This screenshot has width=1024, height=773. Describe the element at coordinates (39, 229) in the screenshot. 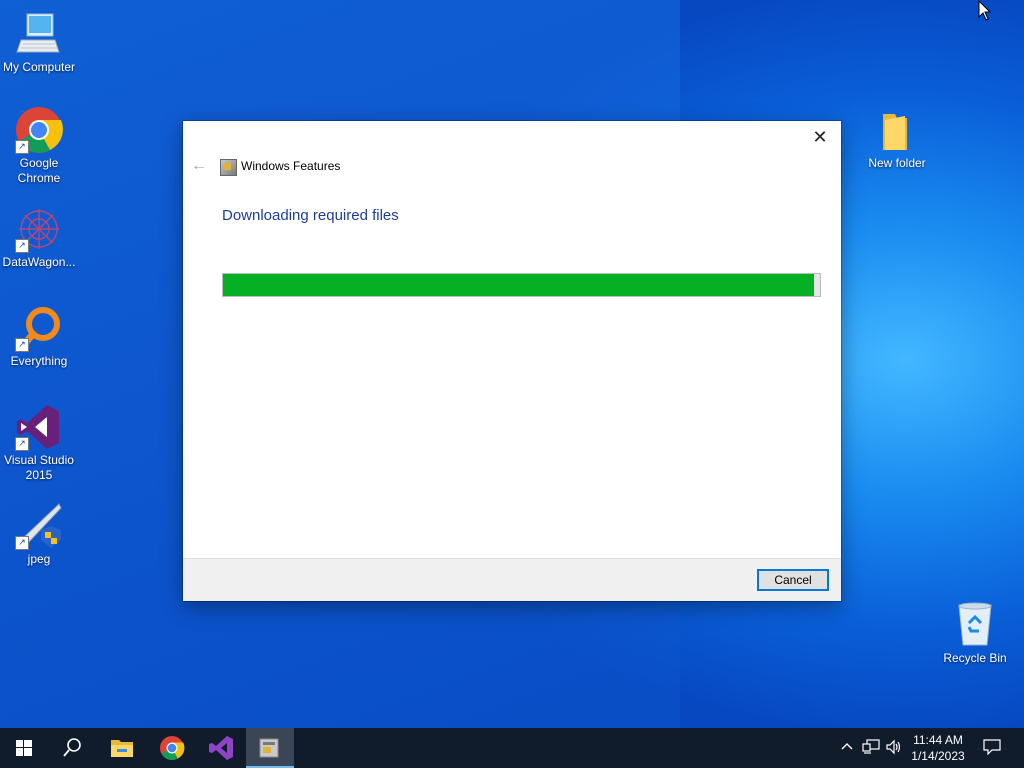

I see `datawagon-icon: ↗` at that location.